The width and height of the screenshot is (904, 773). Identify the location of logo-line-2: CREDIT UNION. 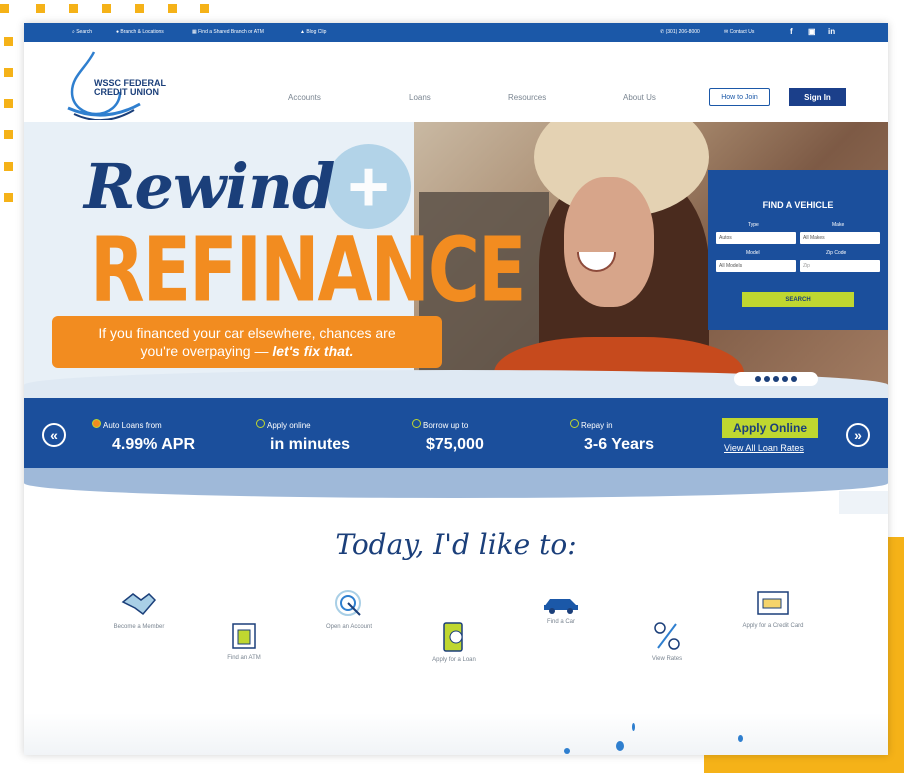
(126, 92).